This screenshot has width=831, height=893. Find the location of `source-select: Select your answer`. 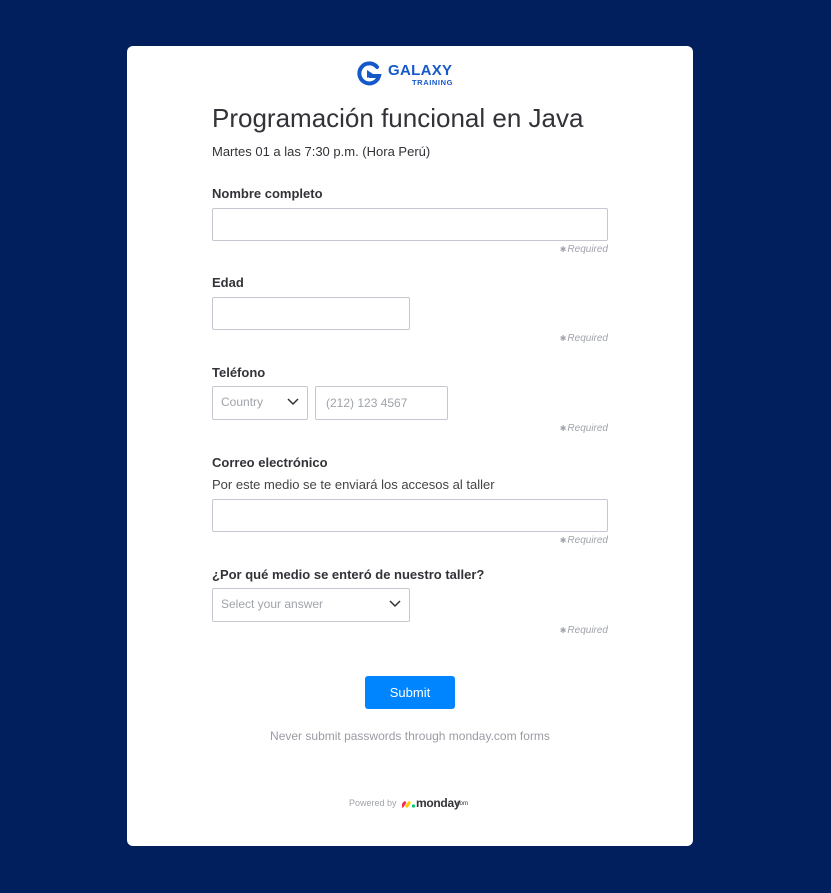

source-select: Select your answer is located at coordinates (311, 605).